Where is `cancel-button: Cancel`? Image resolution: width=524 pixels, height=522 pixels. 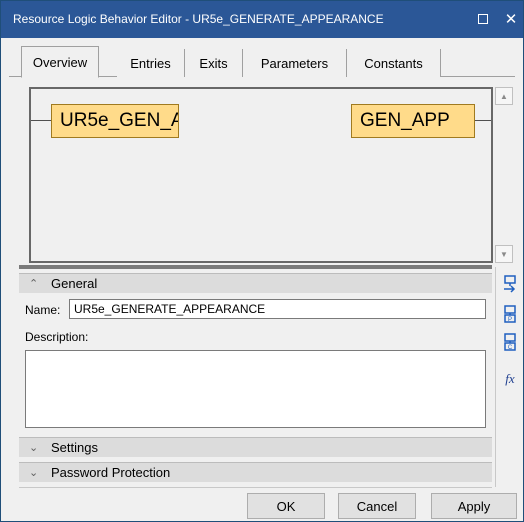 cancel-button: Cancel is located at coordinates (377, 506).